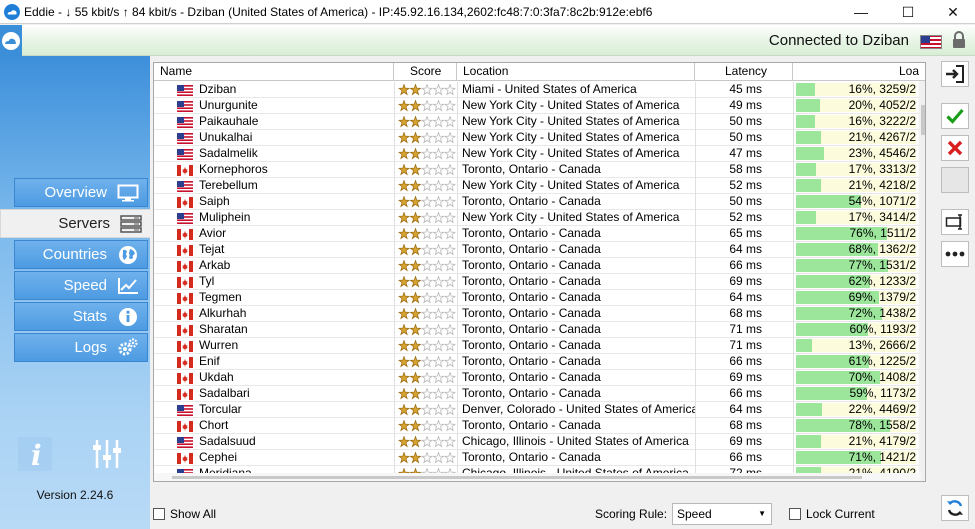 The image size is (975, 529). I want to click on server-name: Avior, so click(213, 233).